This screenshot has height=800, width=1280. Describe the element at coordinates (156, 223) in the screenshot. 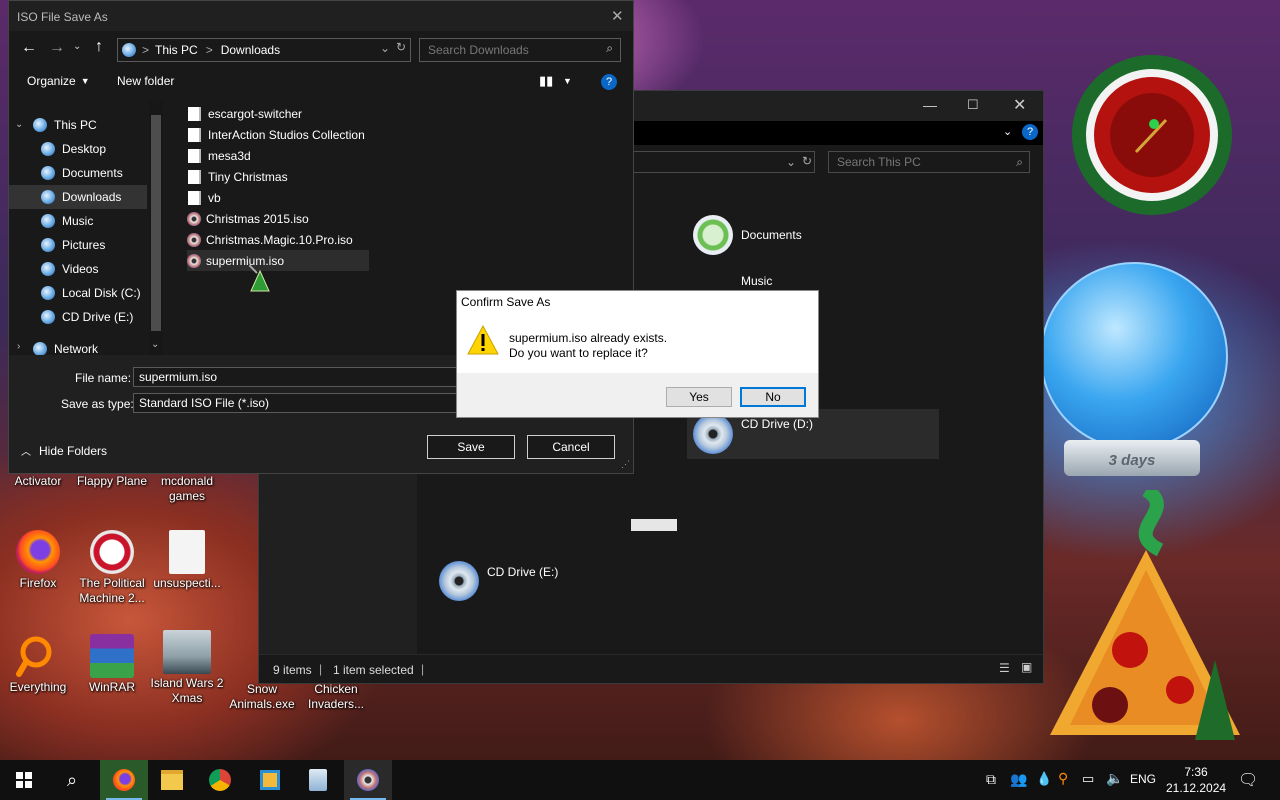

I see `scrollbar-thumb` at that location.